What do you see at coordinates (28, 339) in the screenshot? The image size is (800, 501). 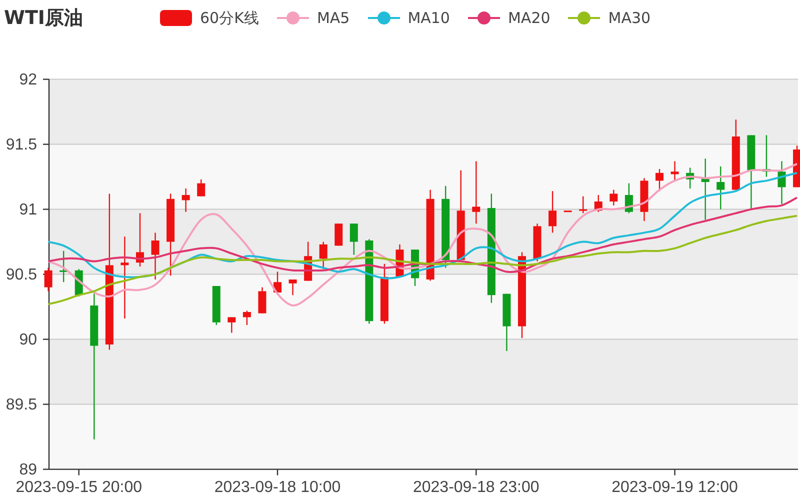 I see `y-axis-label: 90` at bounding box center [28, 339].